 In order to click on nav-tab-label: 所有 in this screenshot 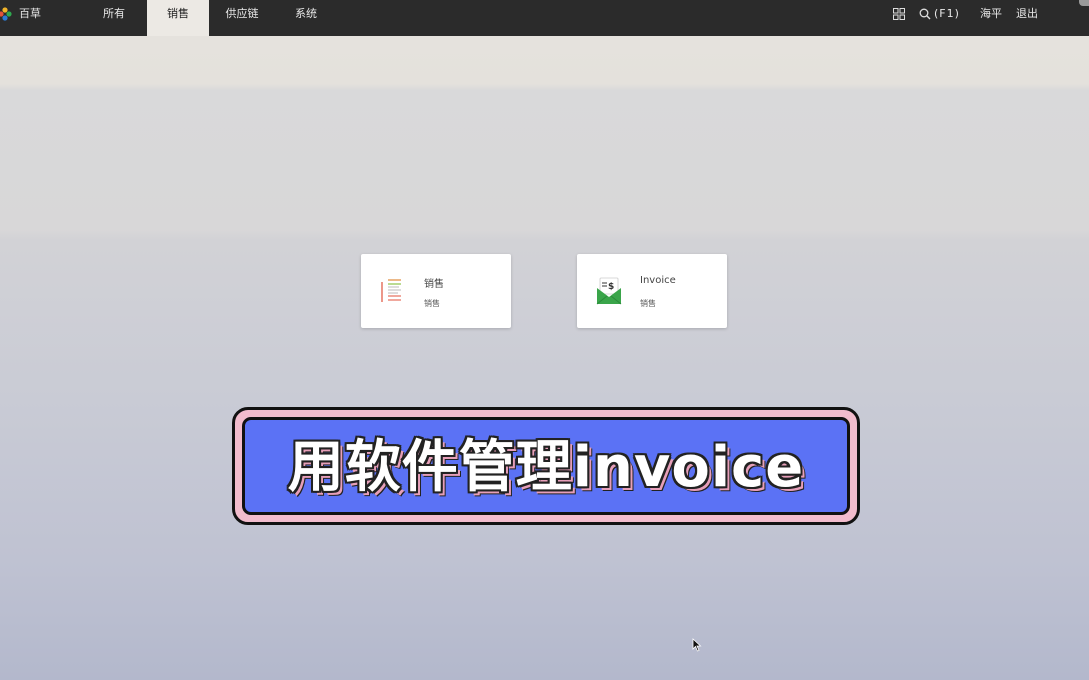, I will do `click(114, 13)`.